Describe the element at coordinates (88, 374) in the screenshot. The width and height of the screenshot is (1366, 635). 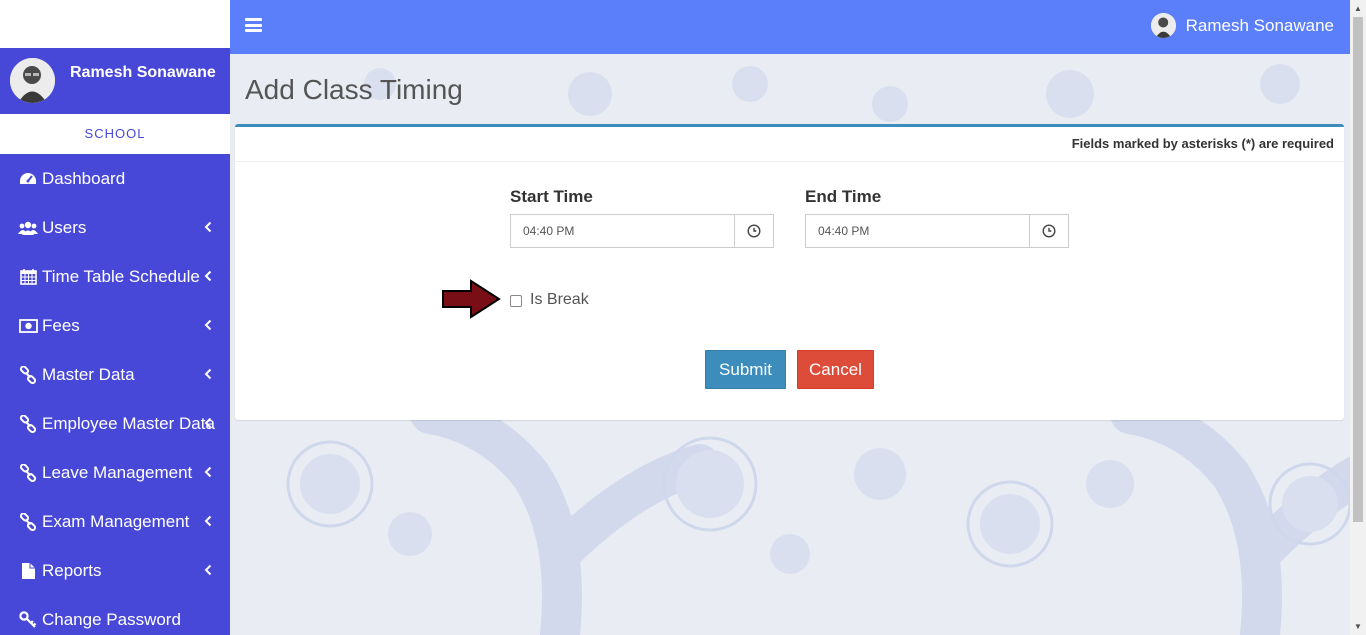
I see `sidebar-item-label: Master Data` at that location.